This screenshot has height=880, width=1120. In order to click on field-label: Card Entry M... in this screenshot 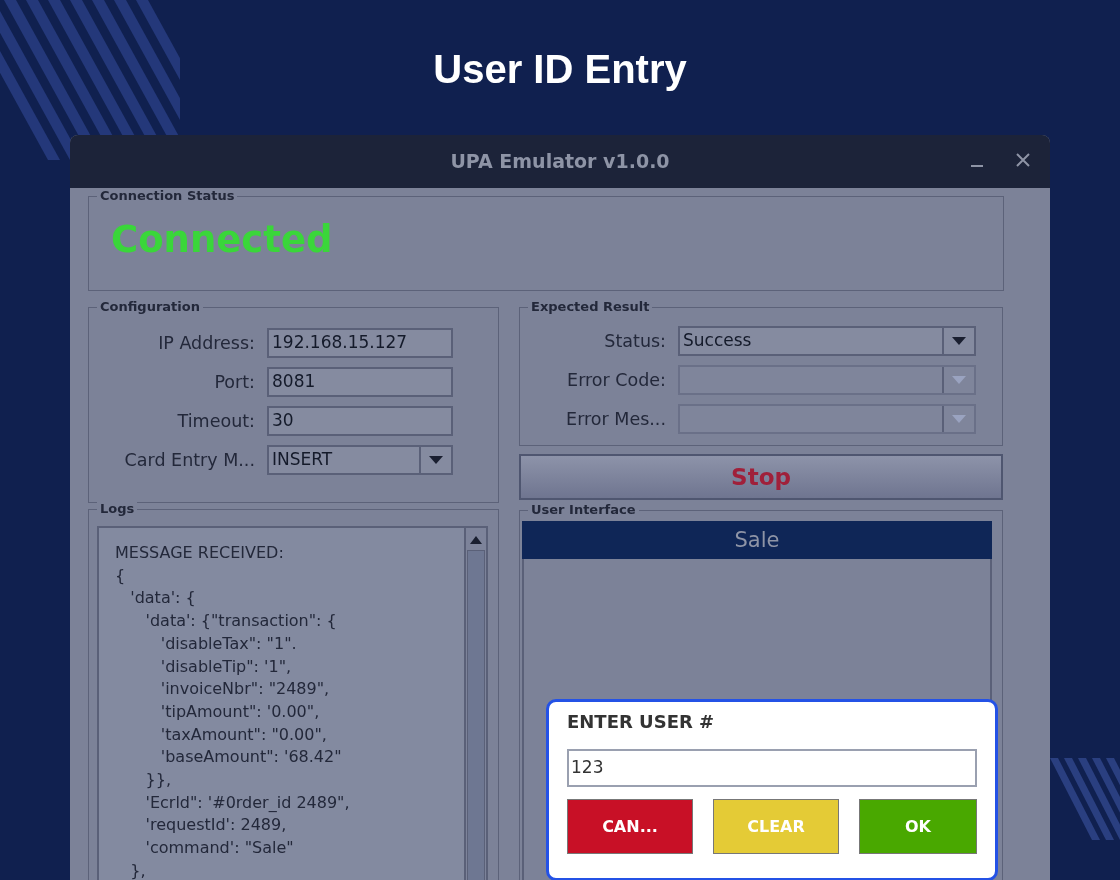, I will do `click(189, 460)`.